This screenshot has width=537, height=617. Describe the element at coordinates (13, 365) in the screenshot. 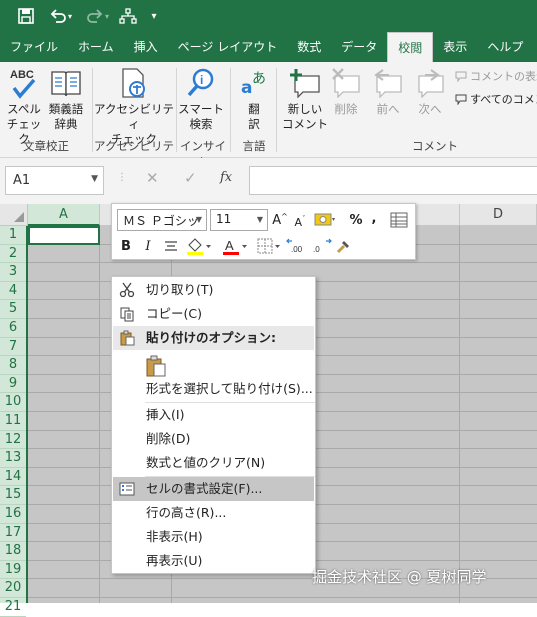

I see `row-header-8: 8` at that location.